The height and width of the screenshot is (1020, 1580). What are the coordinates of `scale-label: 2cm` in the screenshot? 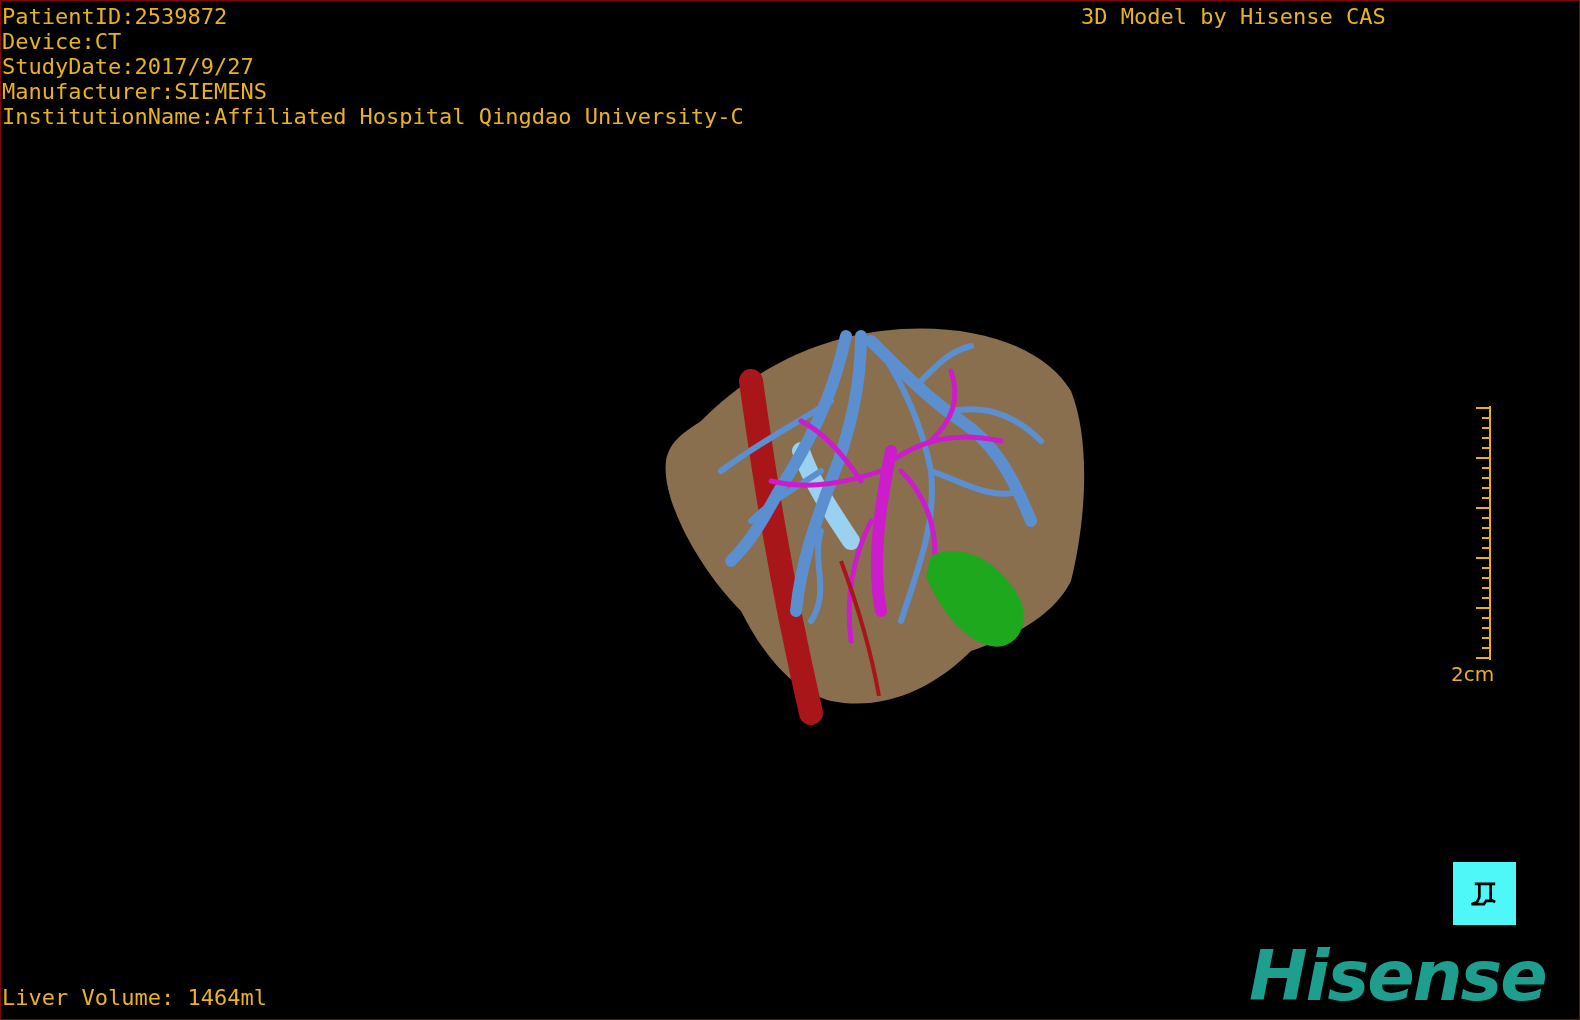 It's located at (1473, 674).